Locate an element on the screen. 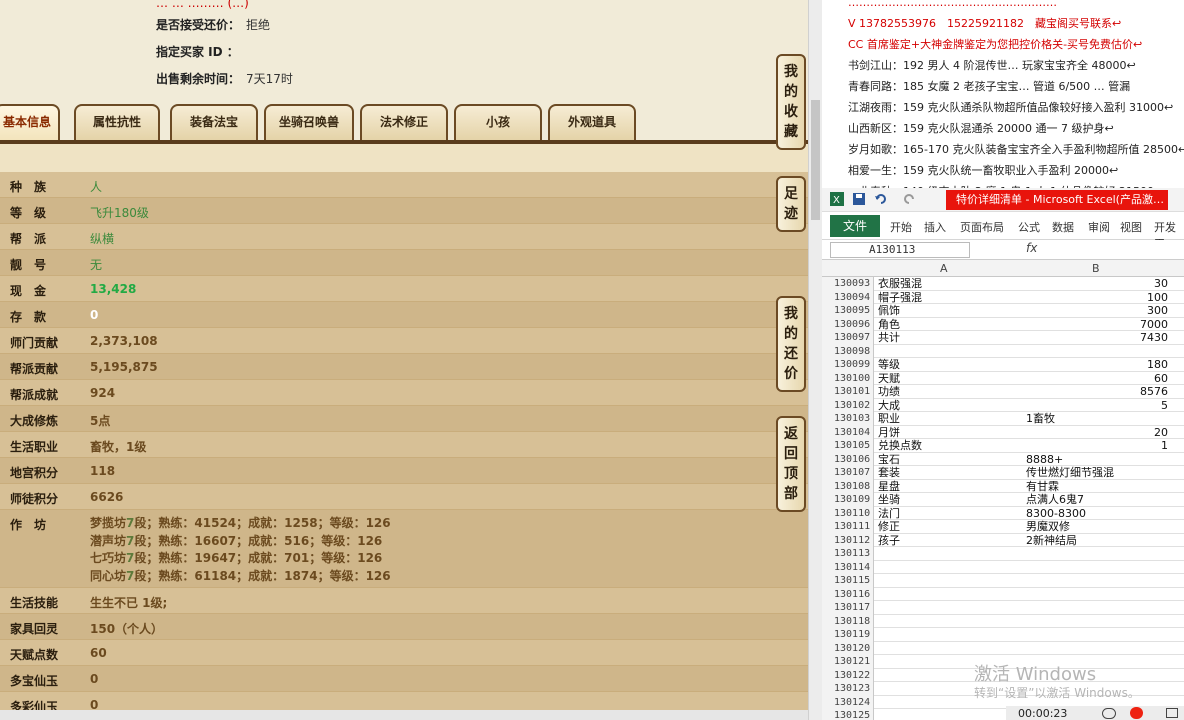 Image resolution: width=1184 pixels, height=720 pixels. cell-a: 共计 is located at coordinates (950, 337).